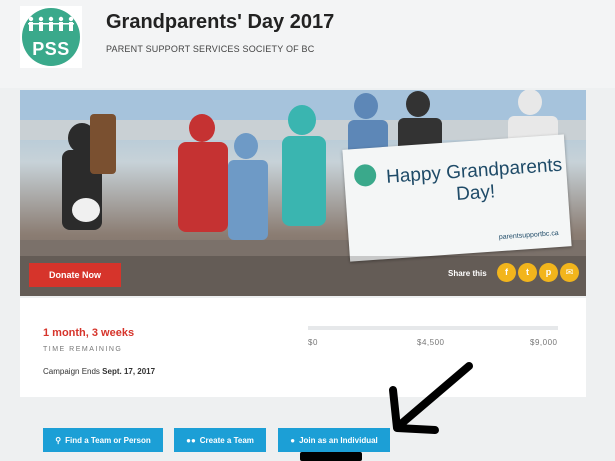  Describe the element at coordinates (58, 440) in the screenshot. I see `search-icon: ⚲` at that location.